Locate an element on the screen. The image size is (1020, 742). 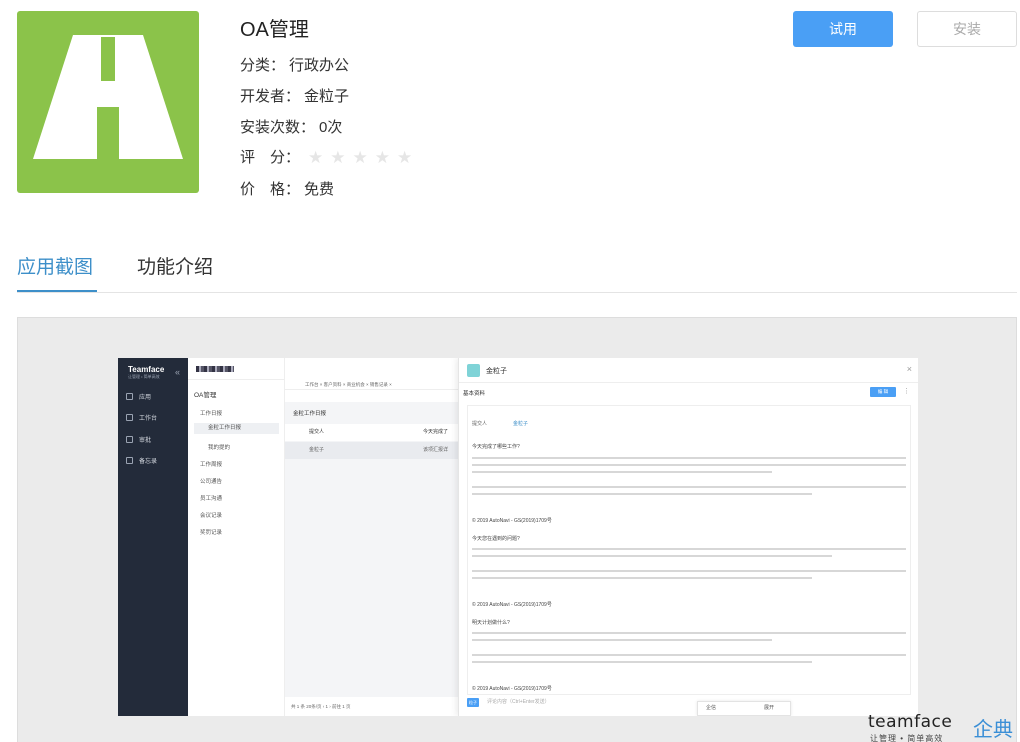
shot-menu-weekly: 工作周报 is located at coordinates (211, 465).